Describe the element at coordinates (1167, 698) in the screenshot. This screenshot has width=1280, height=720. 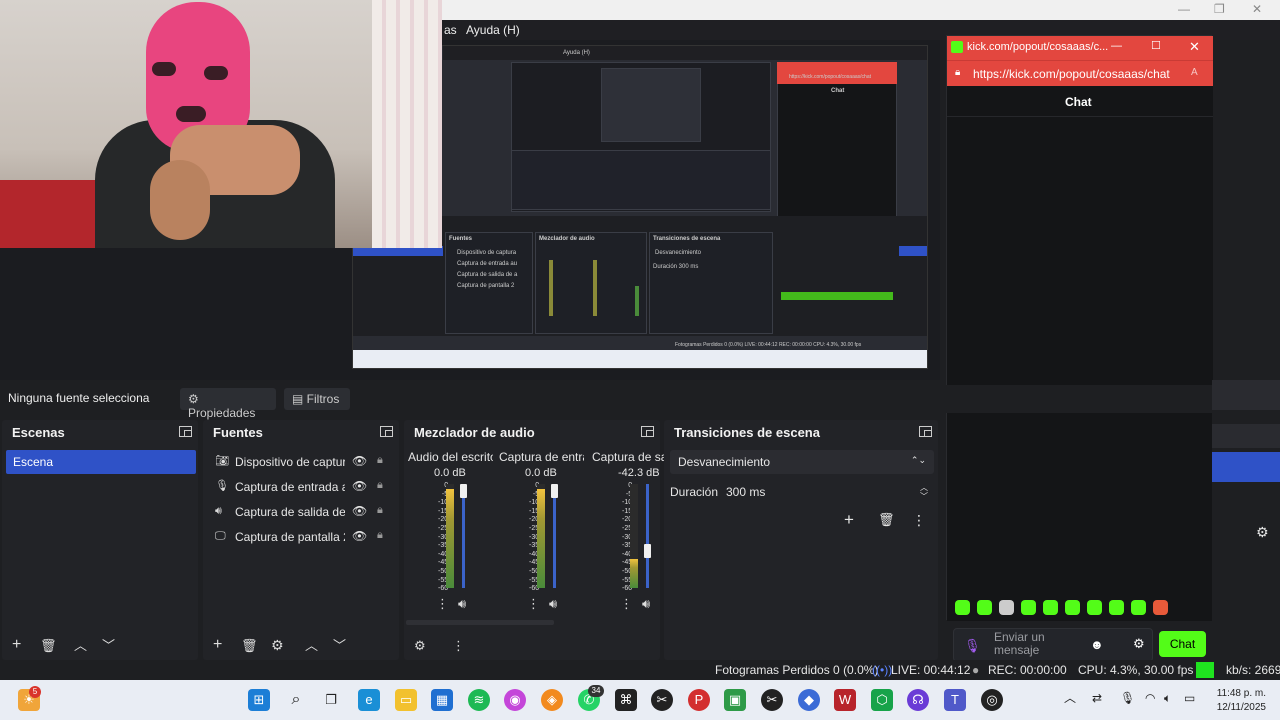
I see `volume-icon: 🔈︎` at that location.